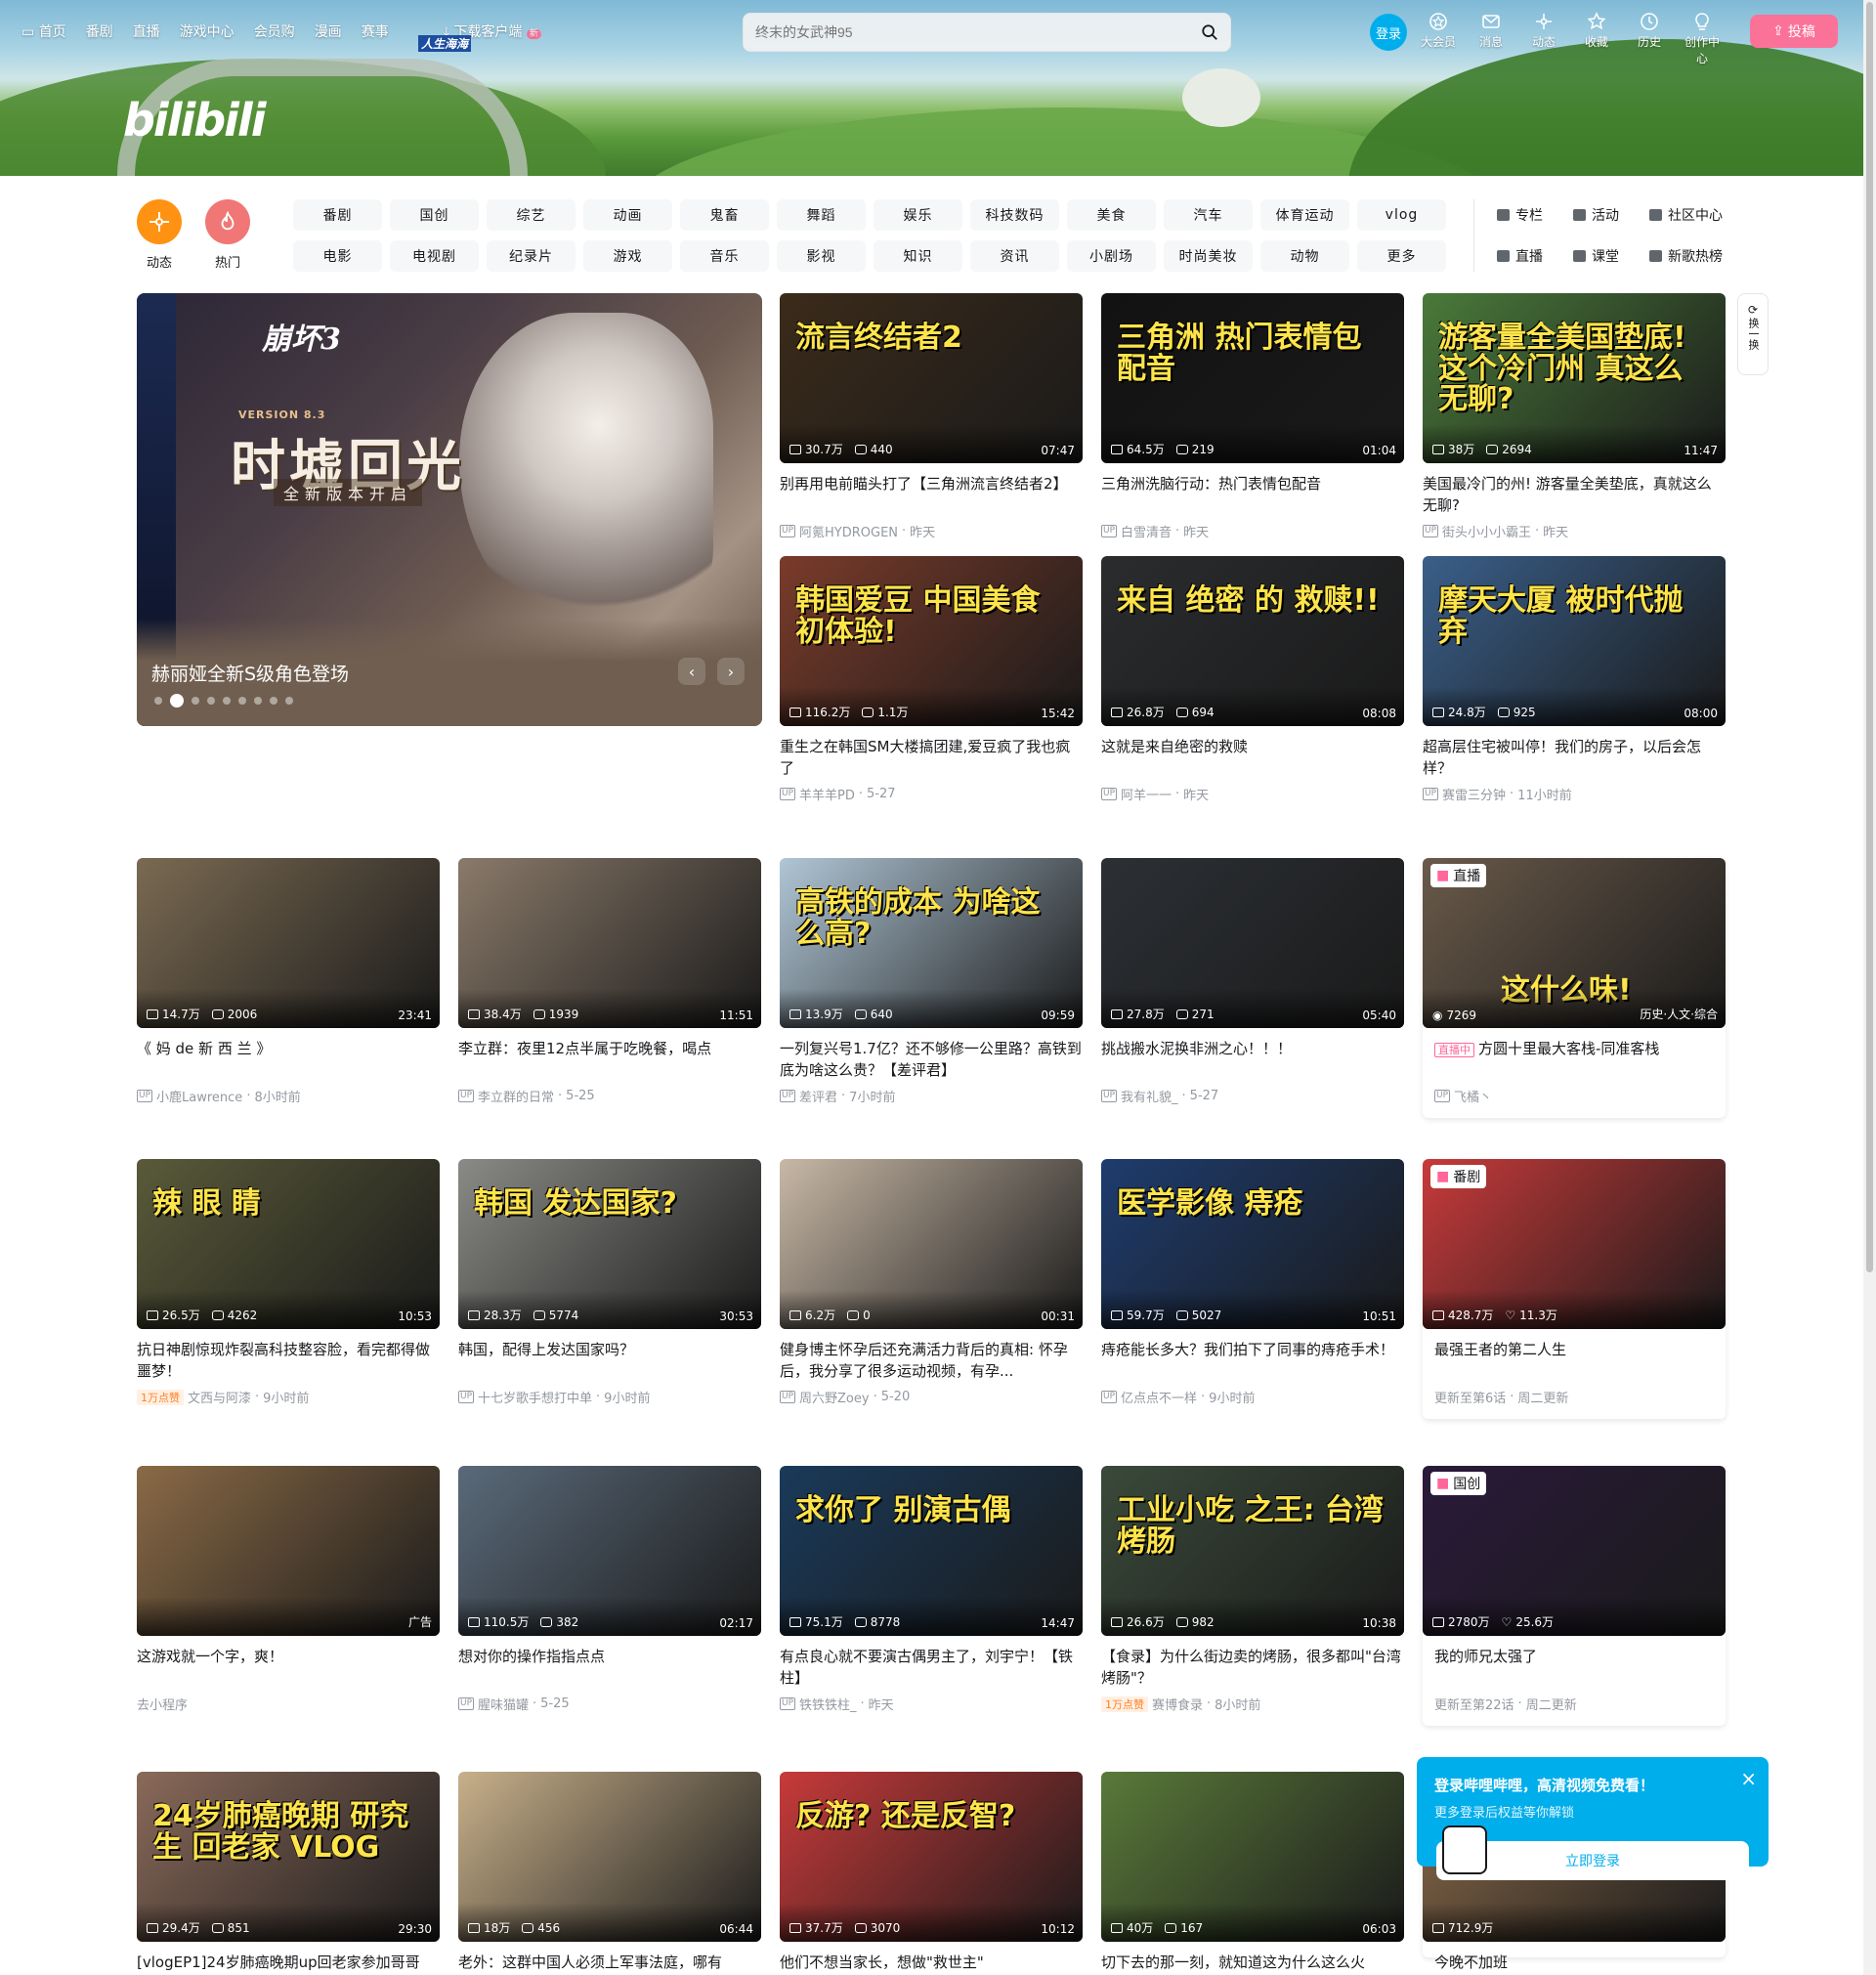 Image resolution: width=1876 pixels, height=1975 pixels. What do you see at coordinates (1574, 1059) in the screenshot?
I see `special-title: 直播中 方圆十里最大客栈-同准客栈` at bounding box center [1574, 1059].